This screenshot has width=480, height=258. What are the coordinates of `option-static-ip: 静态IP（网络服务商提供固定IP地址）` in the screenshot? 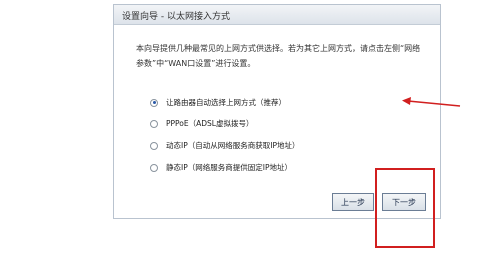 It's located at (221, 167).